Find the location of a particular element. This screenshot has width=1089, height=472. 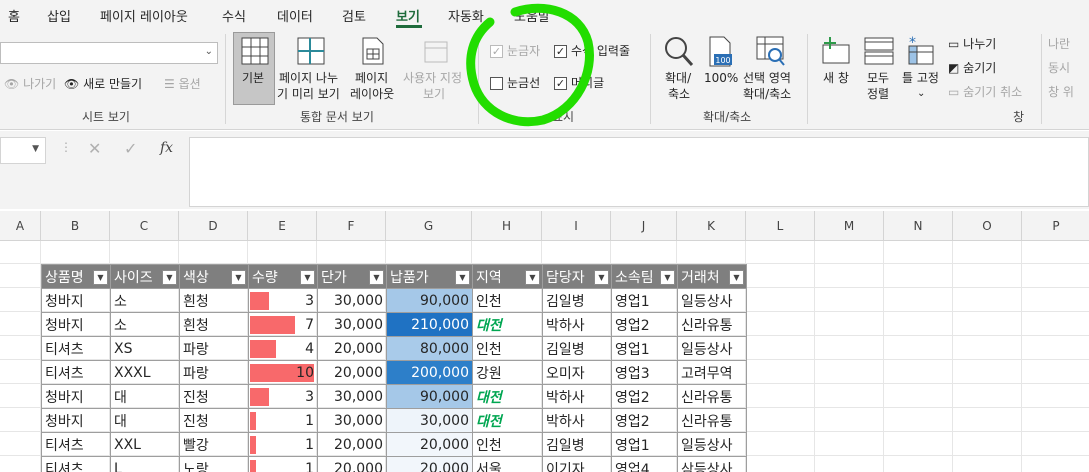

column-header-p: P is located at coordinates (1055, 226).